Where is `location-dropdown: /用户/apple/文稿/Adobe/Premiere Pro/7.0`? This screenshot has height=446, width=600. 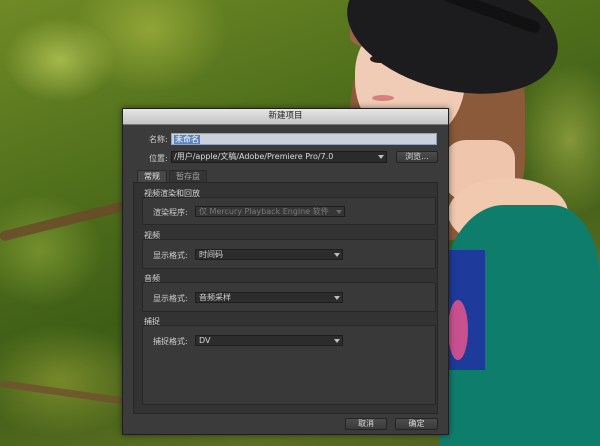 location-dropdown: /用户/apple/文稿/Adobe/Premiere Pro/7.0 is located at coordinates (279, 157).